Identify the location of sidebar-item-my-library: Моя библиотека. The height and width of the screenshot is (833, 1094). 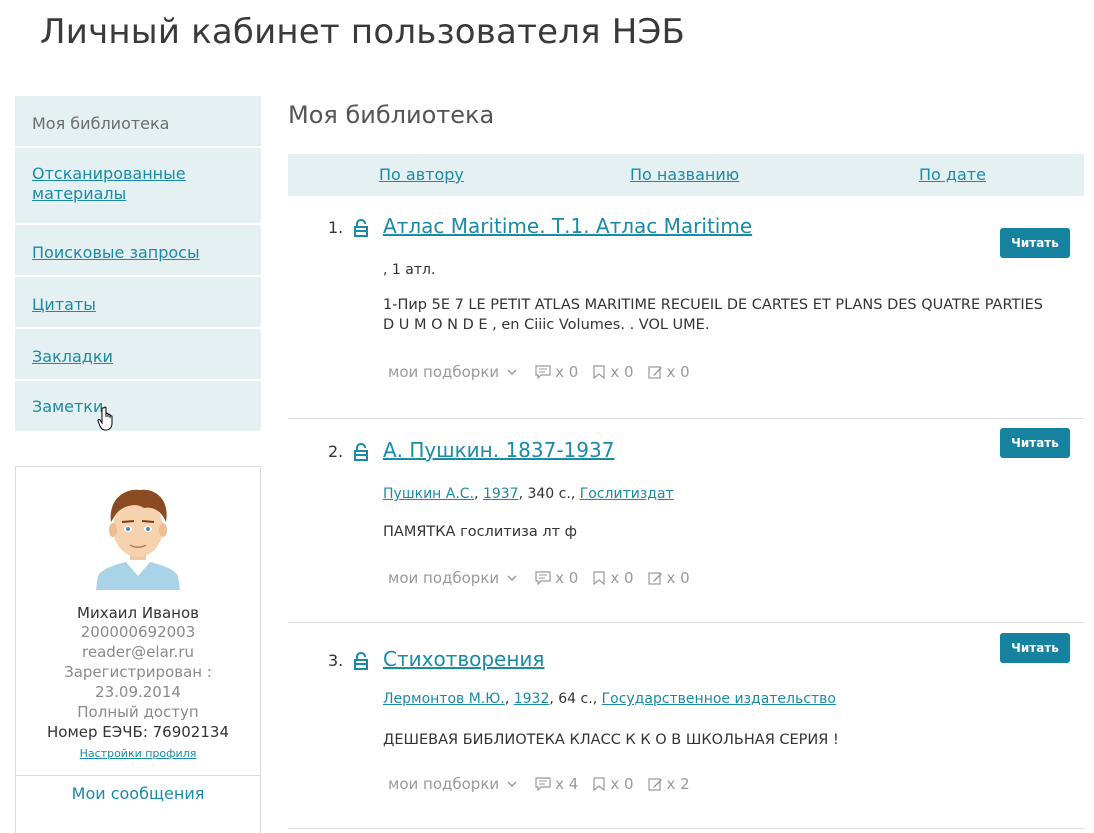
(138, 122).